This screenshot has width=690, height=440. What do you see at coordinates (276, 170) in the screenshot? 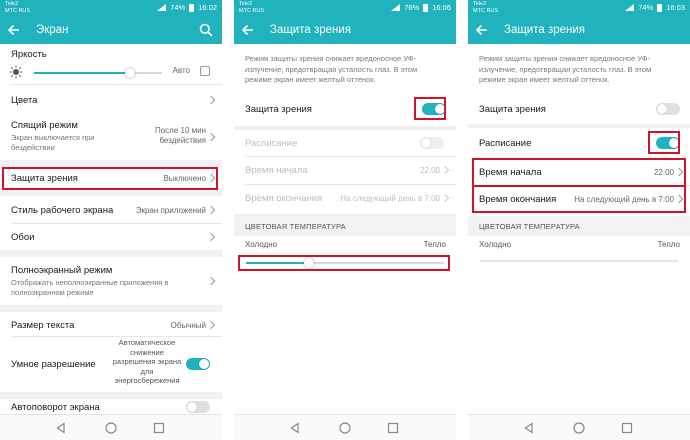
I see `start-time-label: Время начала` at bounding box center [276, 170].